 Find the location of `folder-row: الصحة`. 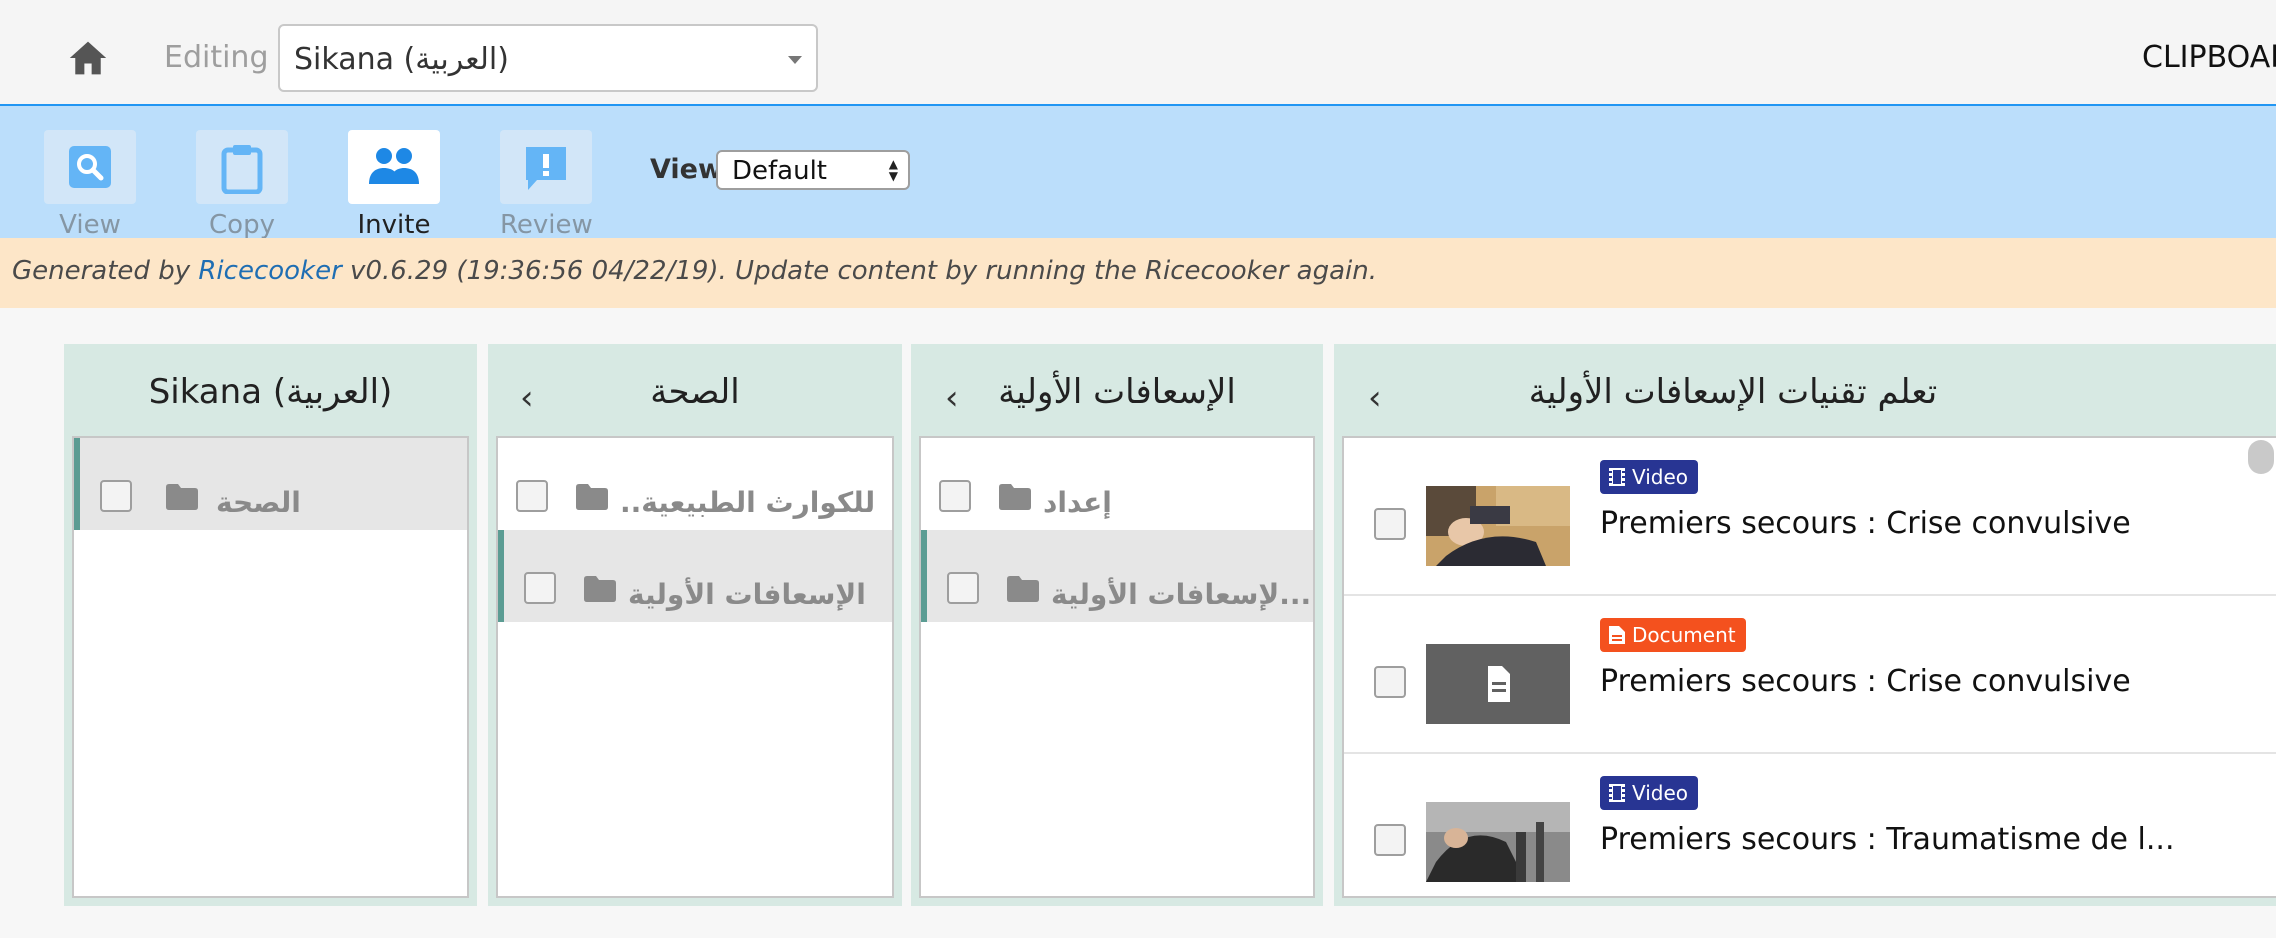

folder-row: الصحة is located at coordinates (270, 484).